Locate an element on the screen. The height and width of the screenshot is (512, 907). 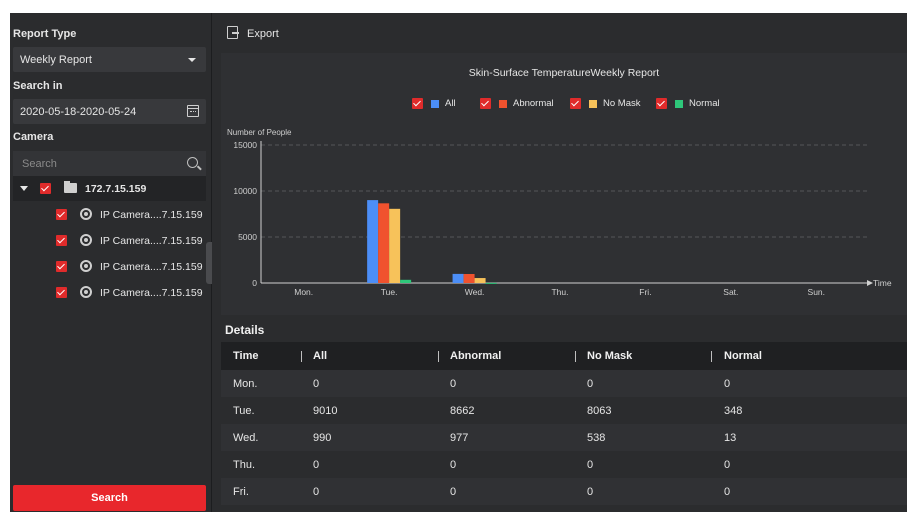
report-type-value: Weekly Report is located at coordinates (56, 60).